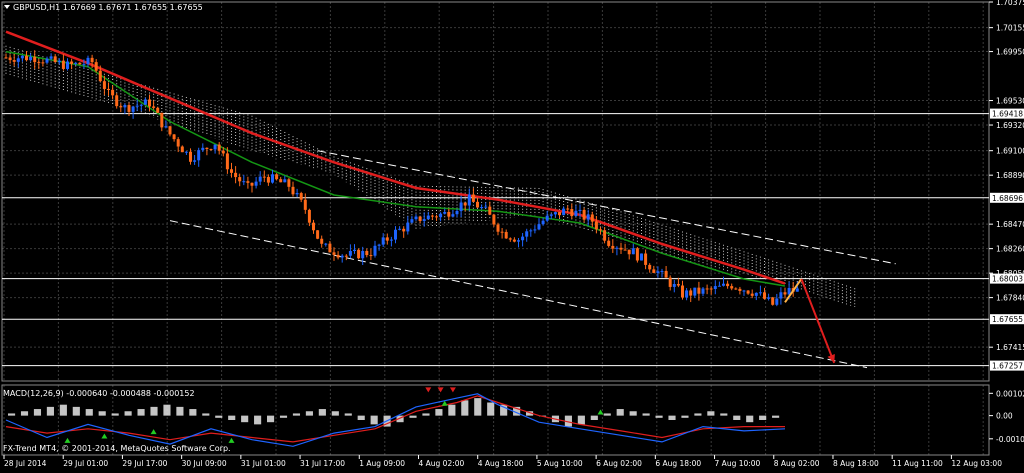 This screenshot has width=1024, height=473. Describe the element at coordinates (560, 463) in the screenshot. I see `x-tick-label: 5 Aug 10:00` at that location.